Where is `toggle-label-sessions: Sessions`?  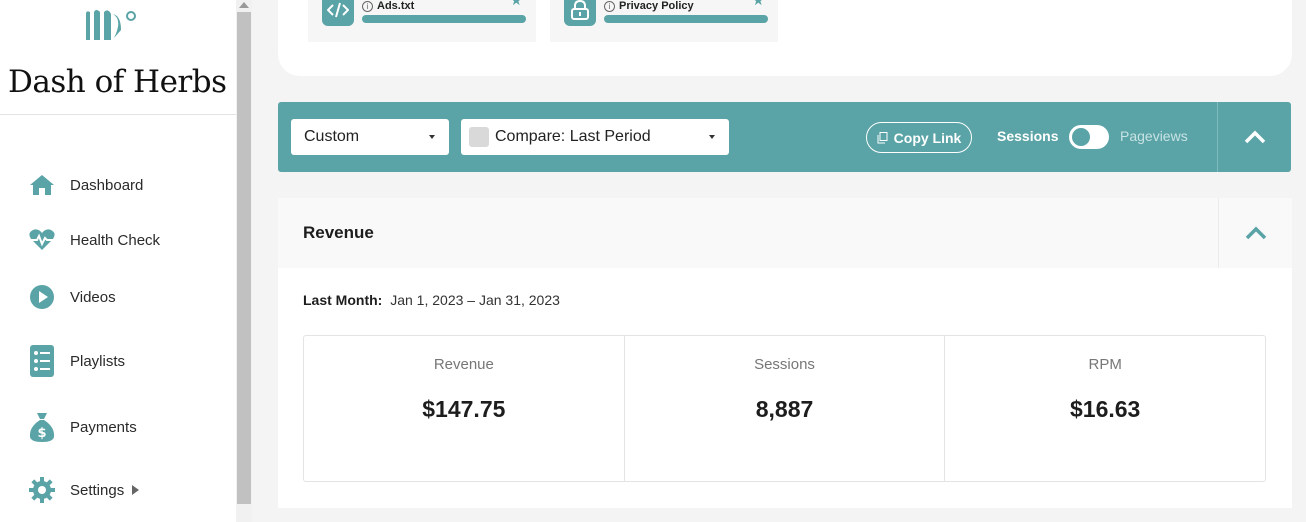
toggle-label-sessions: Sessions is located at coordinates (1028, 136).